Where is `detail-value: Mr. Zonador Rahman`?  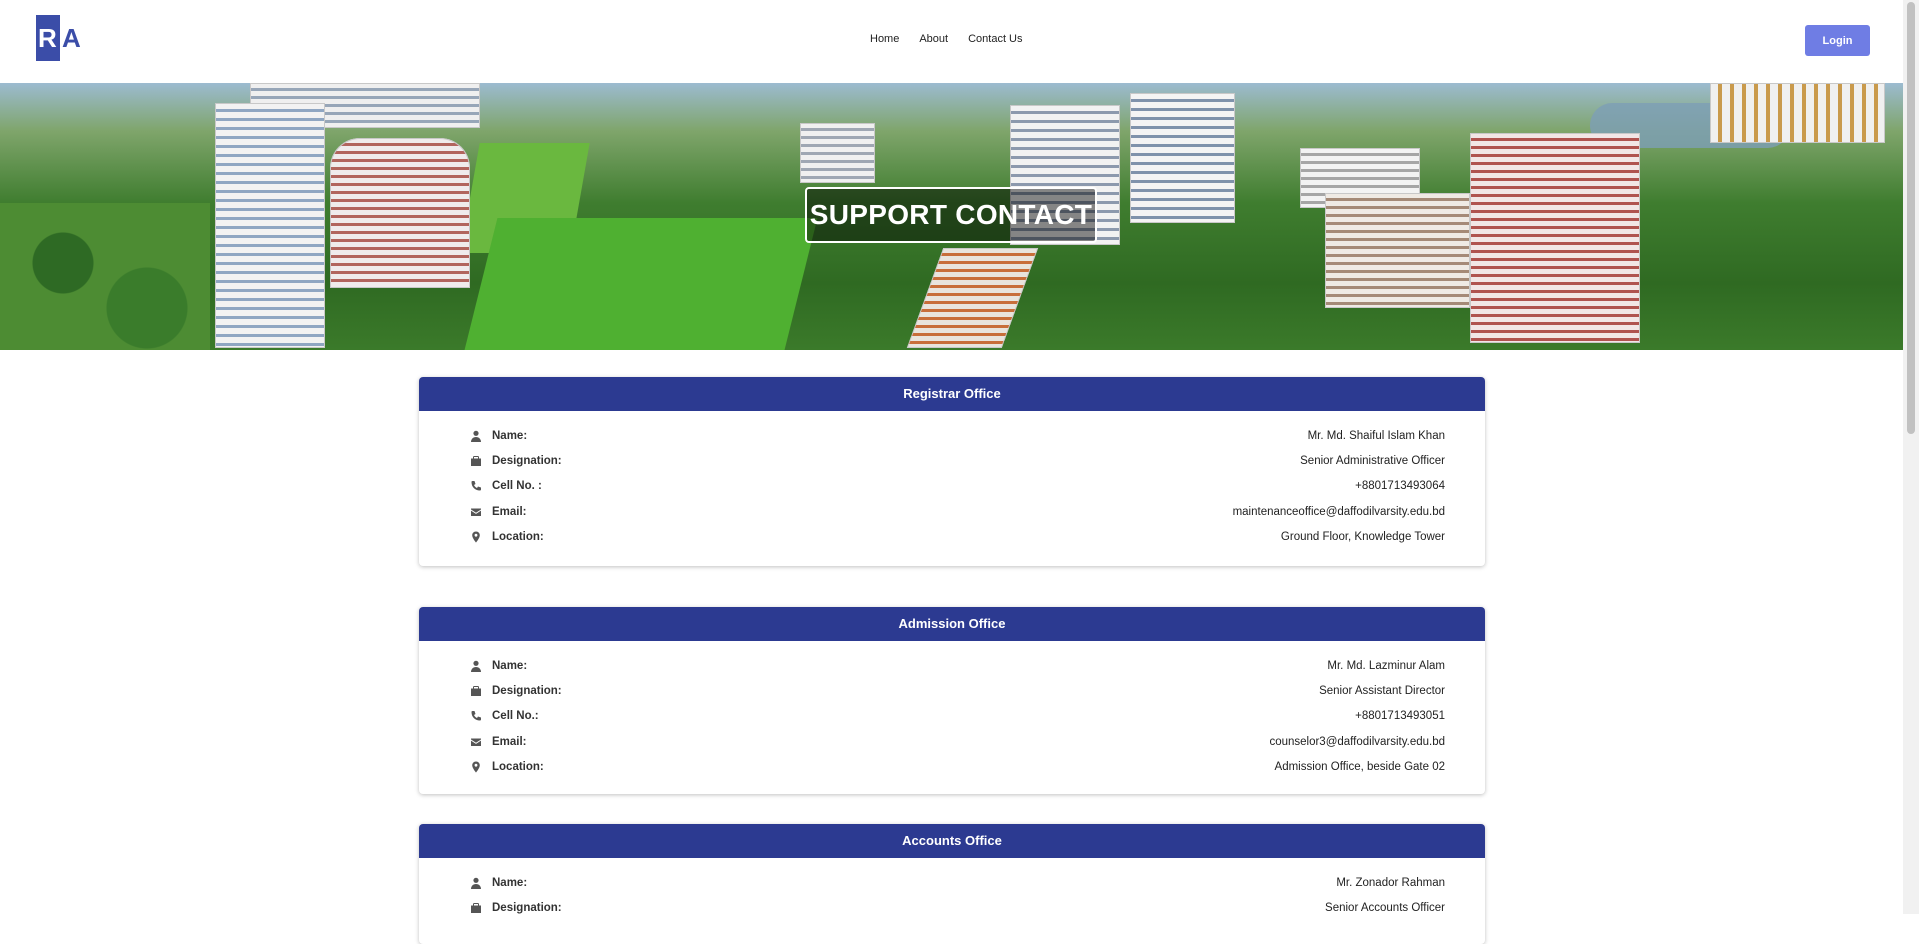 detail-value: Mr. Zonador Rahman is located at coordinates (1390, 882).